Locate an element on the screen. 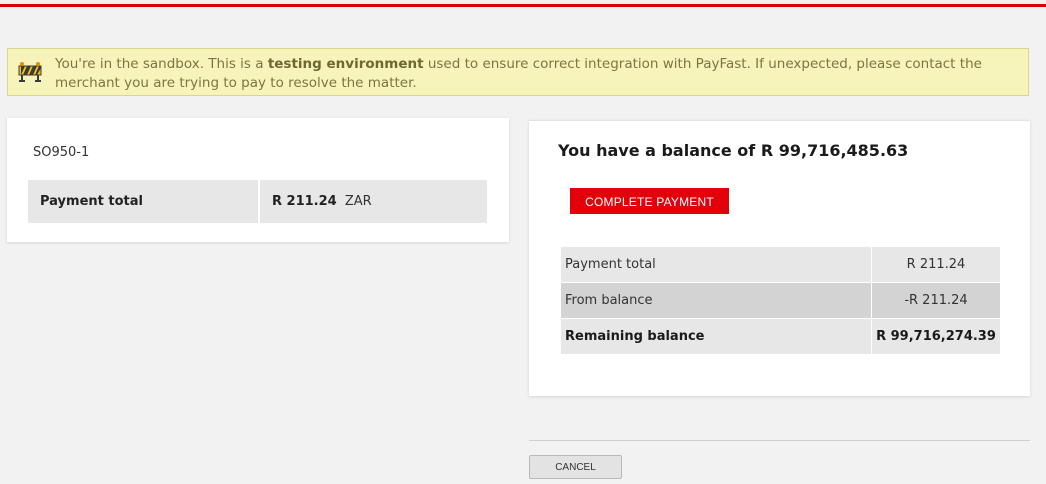 The height and width of the screenshot is (484, 1046). summary-value: R 99,716,274.39 is located at coordinates (936, 336).